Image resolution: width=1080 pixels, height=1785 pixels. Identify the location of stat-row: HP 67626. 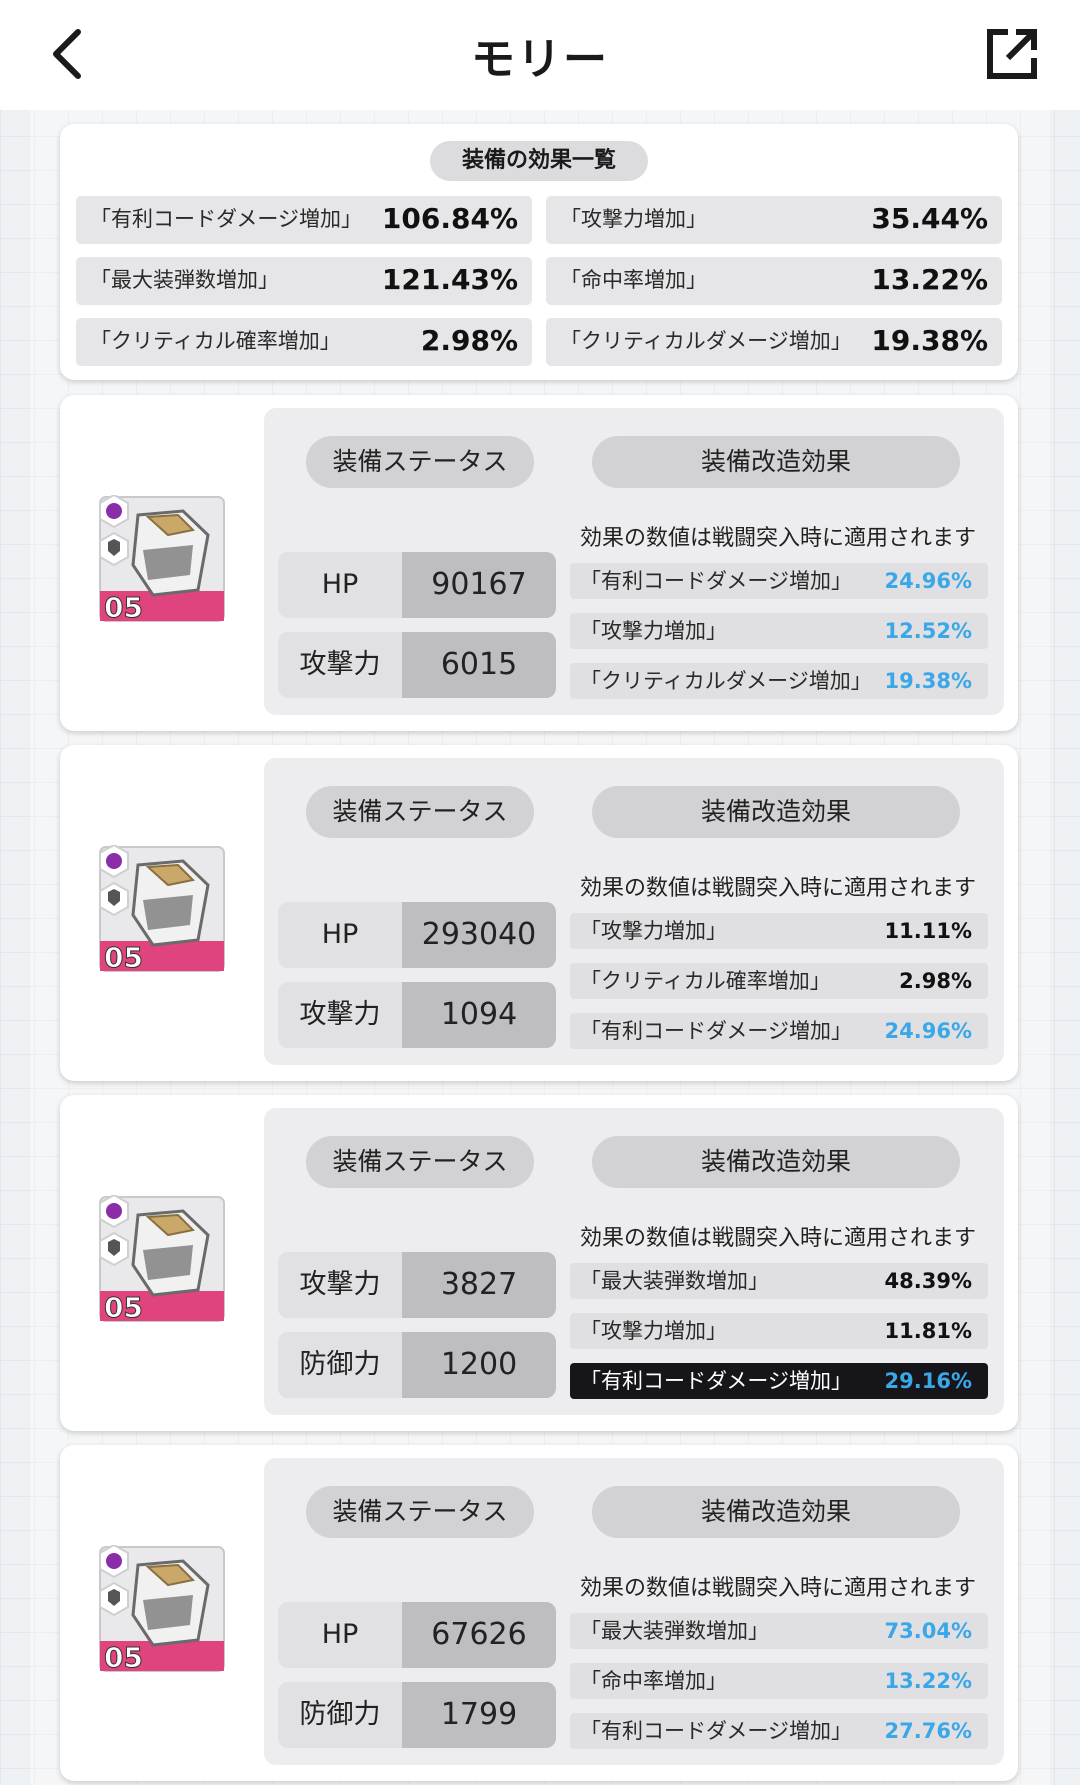
(417, 1635).